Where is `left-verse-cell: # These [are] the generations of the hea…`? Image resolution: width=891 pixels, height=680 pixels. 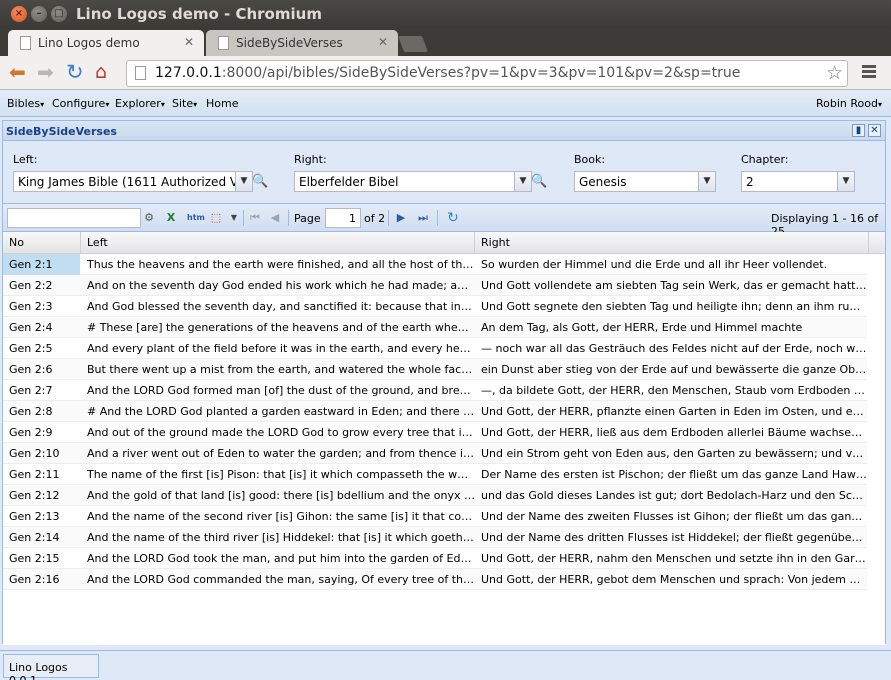
left-verse-cell: # These [are] the generations of the hea… is located at coordinates (278, 327).